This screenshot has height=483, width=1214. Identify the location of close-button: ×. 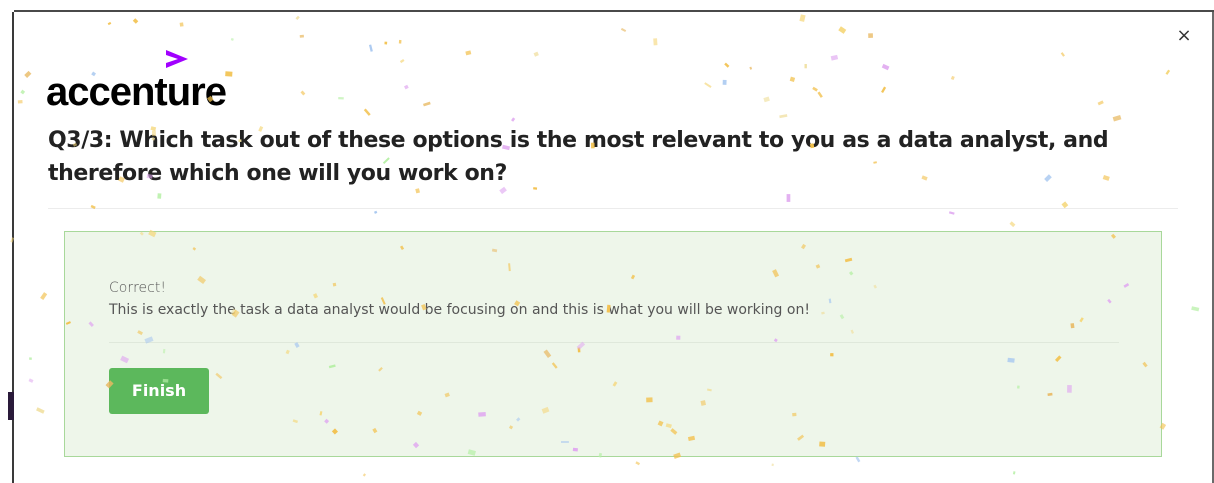
(1184, 36).